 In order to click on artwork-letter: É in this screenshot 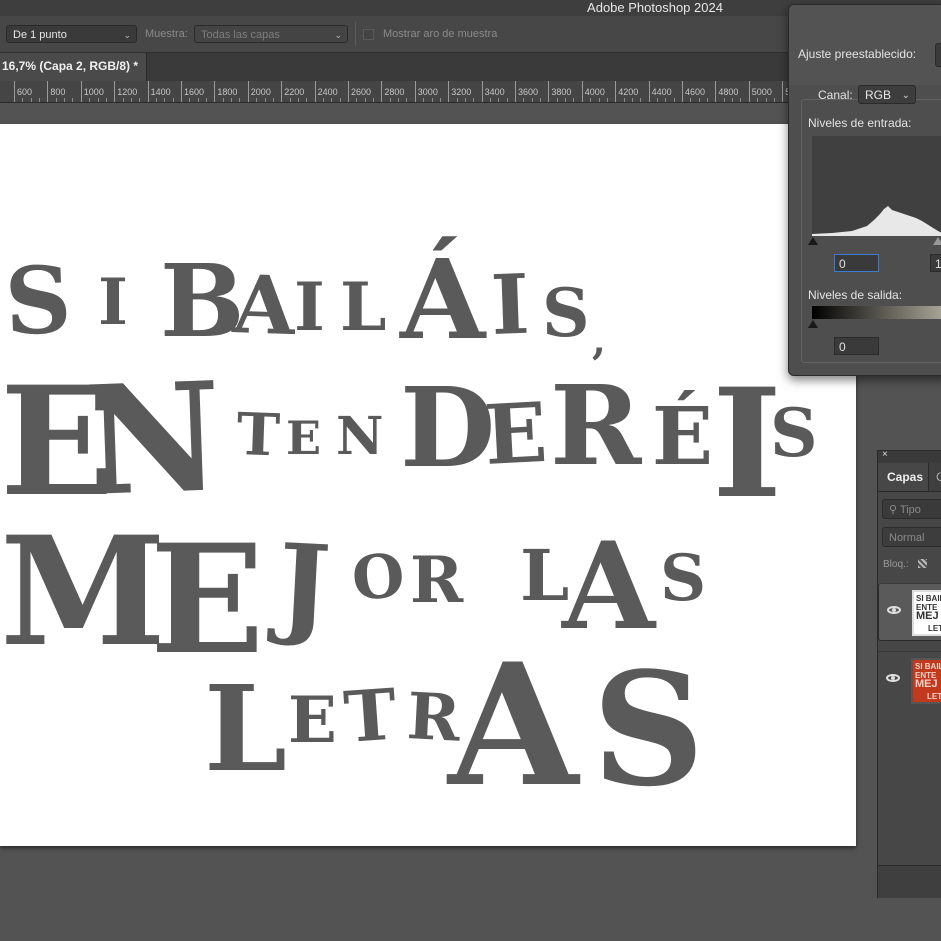, I will do `click(682, 436)`.